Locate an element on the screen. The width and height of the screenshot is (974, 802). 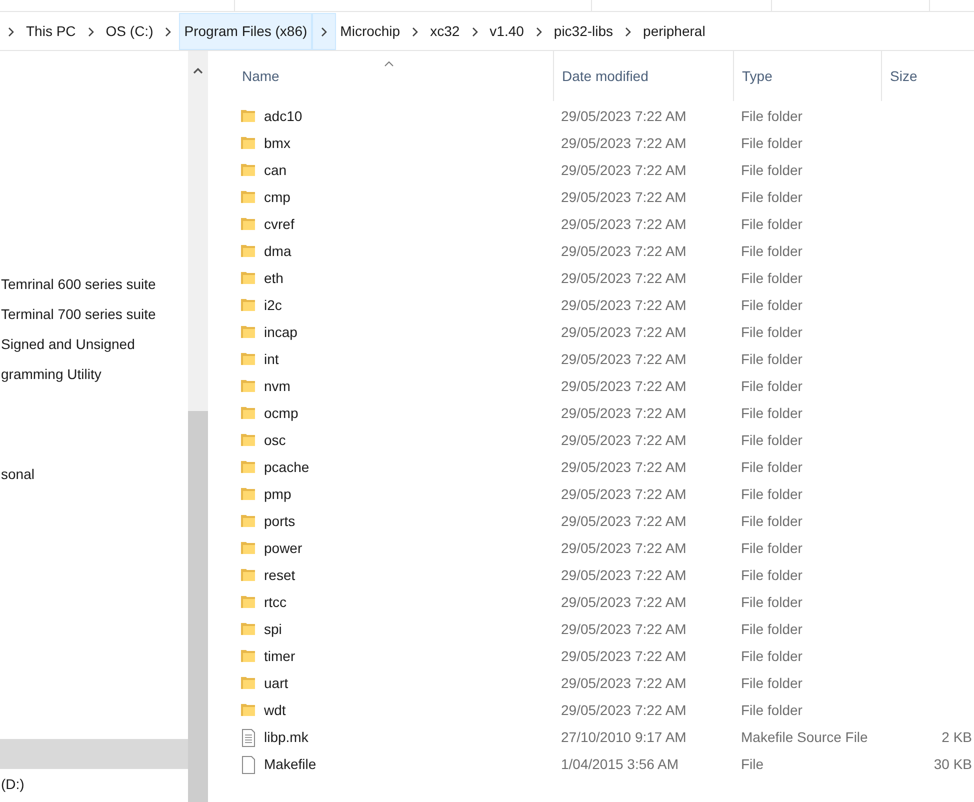
scroll-up-icon is located at coordinates (198, 71).